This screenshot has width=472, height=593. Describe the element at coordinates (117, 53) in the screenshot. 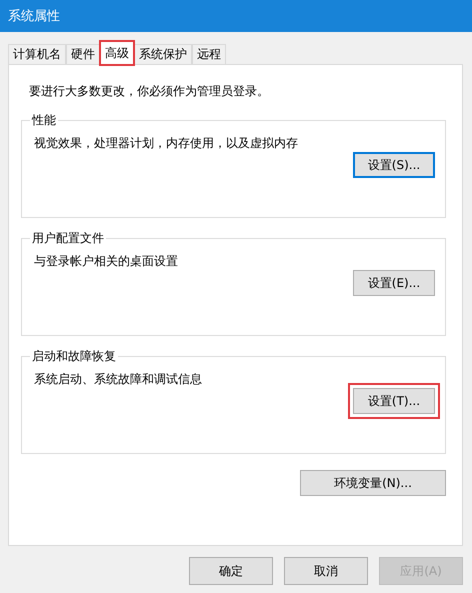

I see `tab: 高级` at that location.